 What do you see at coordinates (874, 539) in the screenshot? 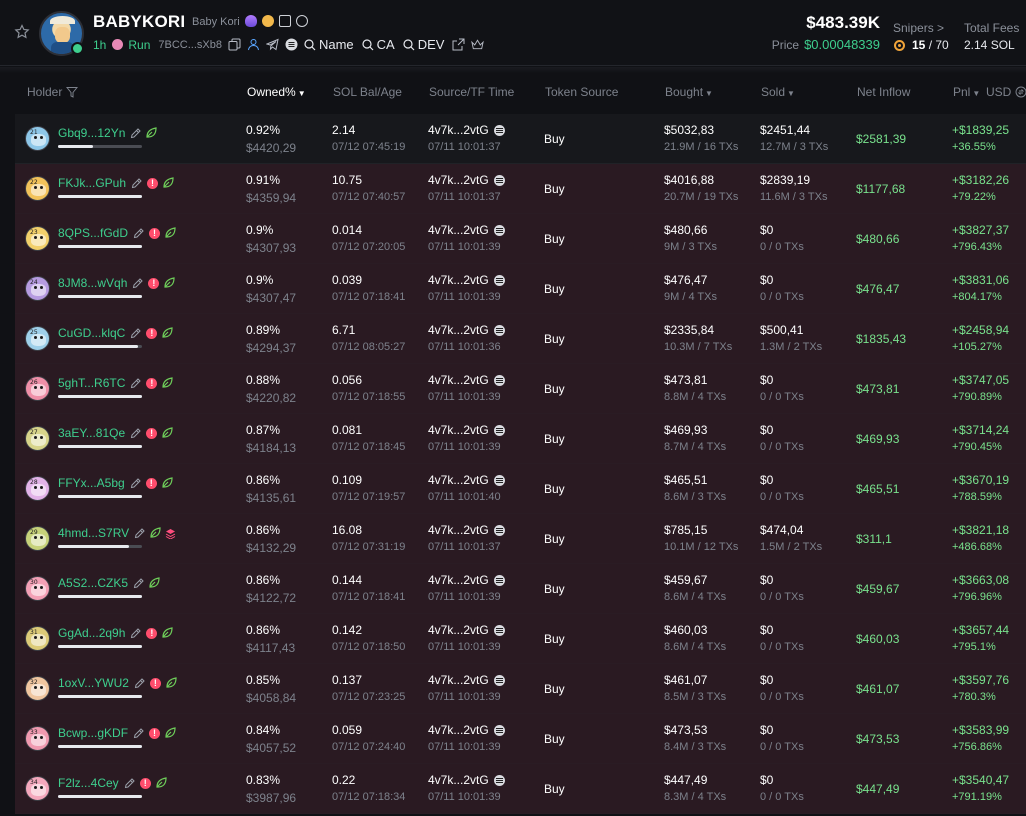
I see `net-inflow: $311,1` at bounding box center [874, 539].